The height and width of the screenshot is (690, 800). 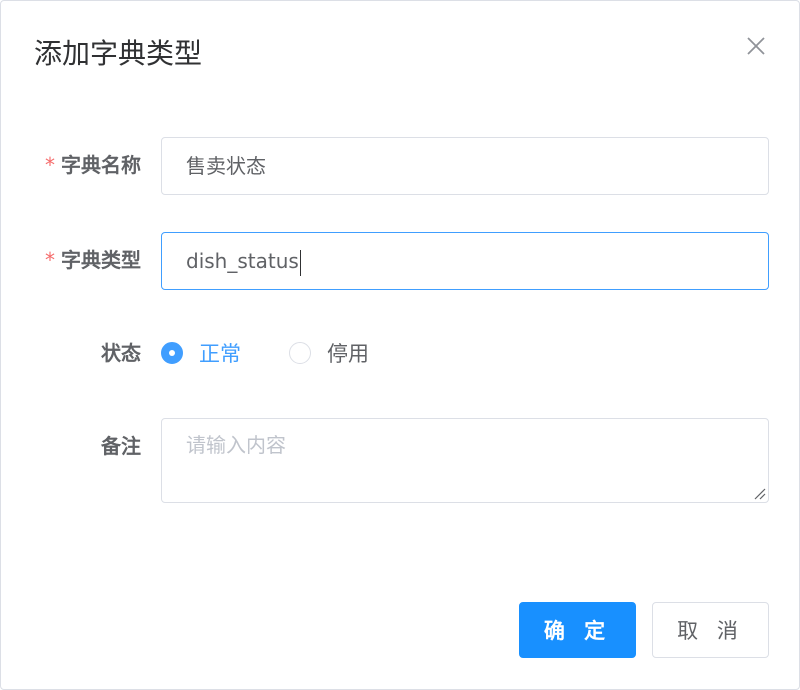 I want to click on dict-type-value: dish_status, so click(x=242, y=261).